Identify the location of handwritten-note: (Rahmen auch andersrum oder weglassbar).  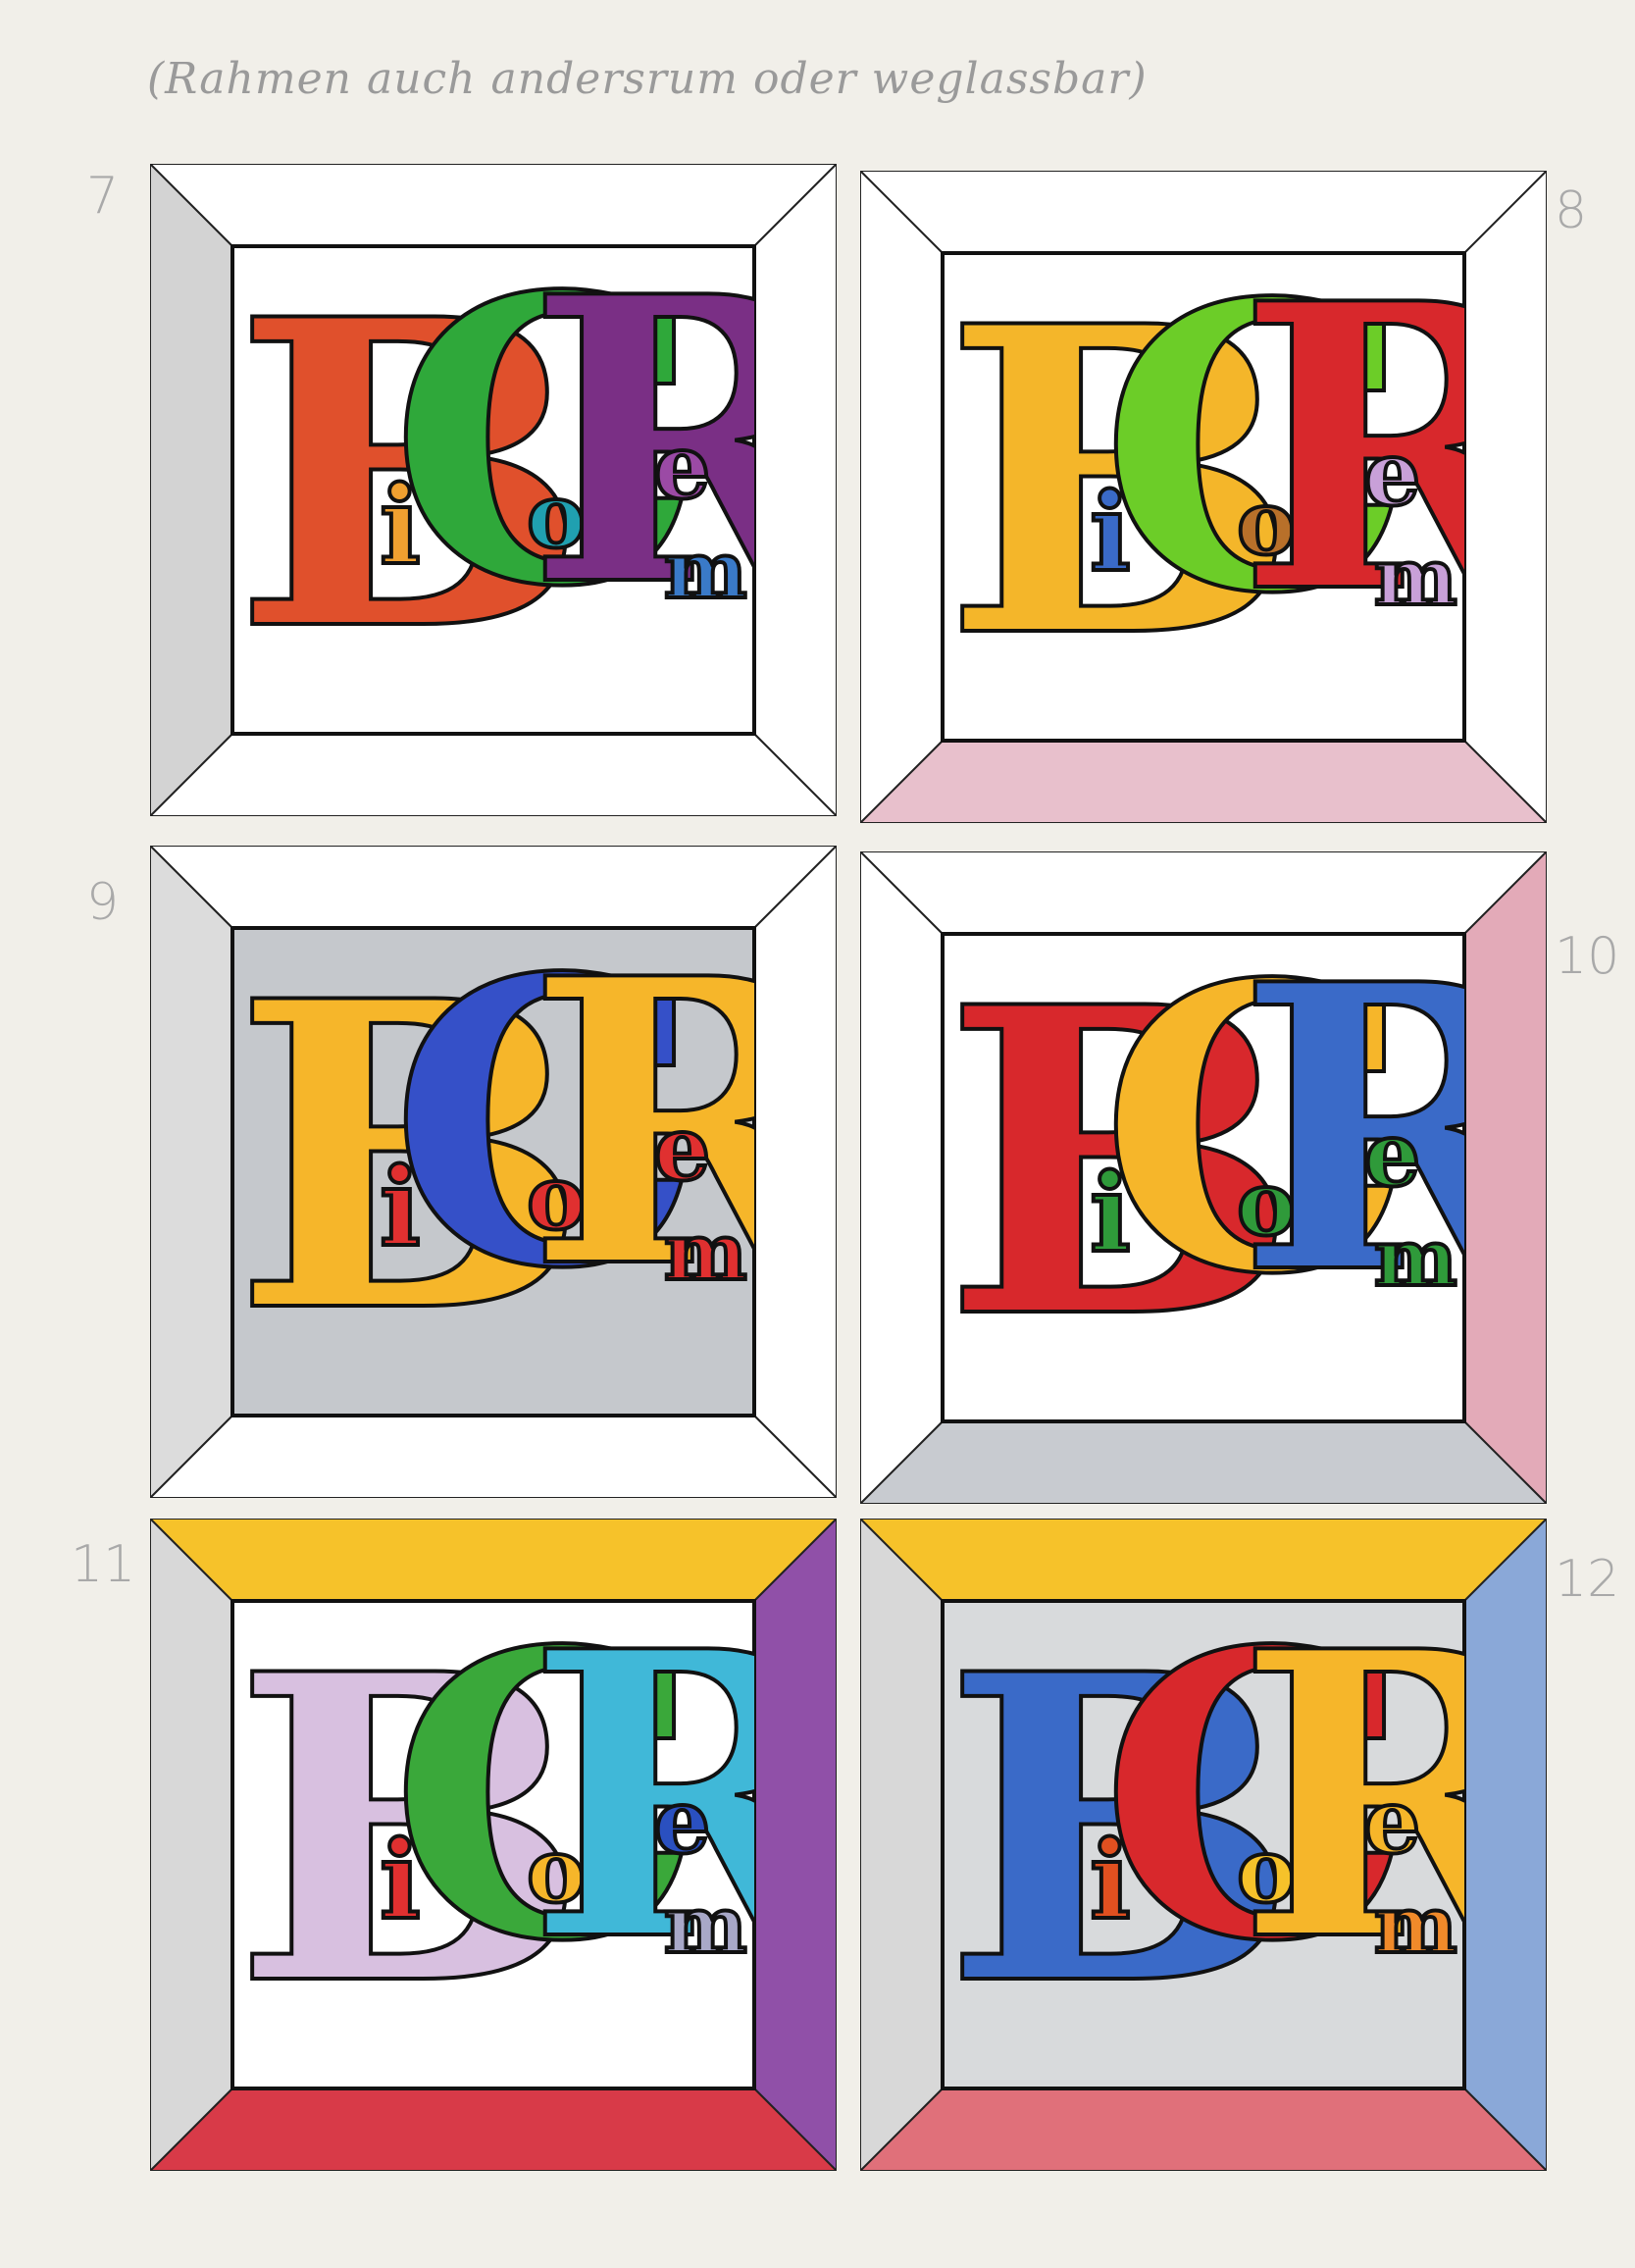
(648, 79).